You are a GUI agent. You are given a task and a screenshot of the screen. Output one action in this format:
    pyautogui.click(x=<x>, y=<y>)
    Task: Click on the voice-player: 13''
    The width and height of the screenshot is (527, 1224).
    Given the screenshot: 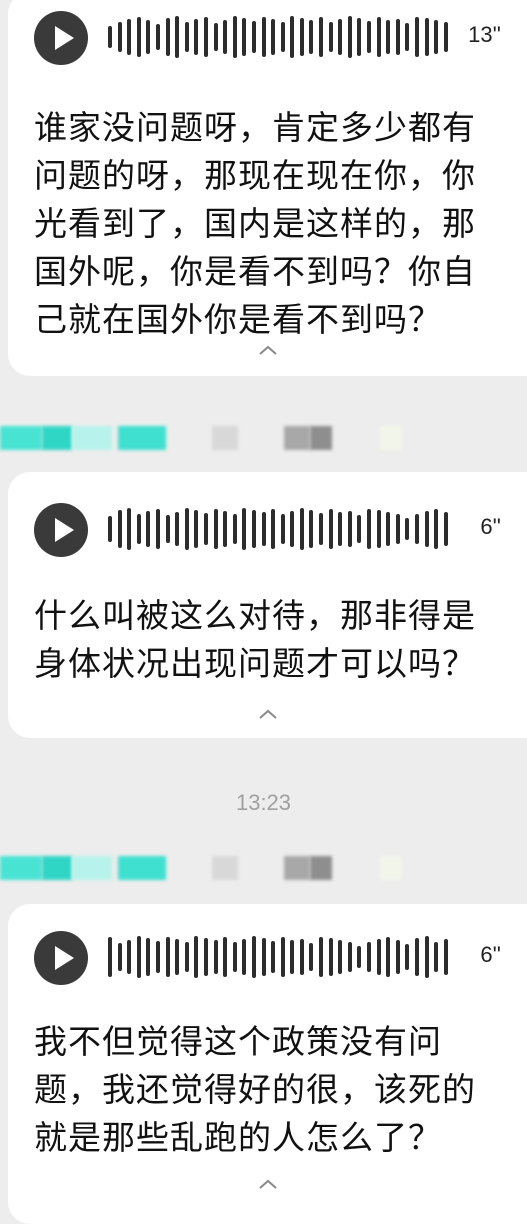 What is the action you would take?
    pyautogui.click(x=267, y=36)
    